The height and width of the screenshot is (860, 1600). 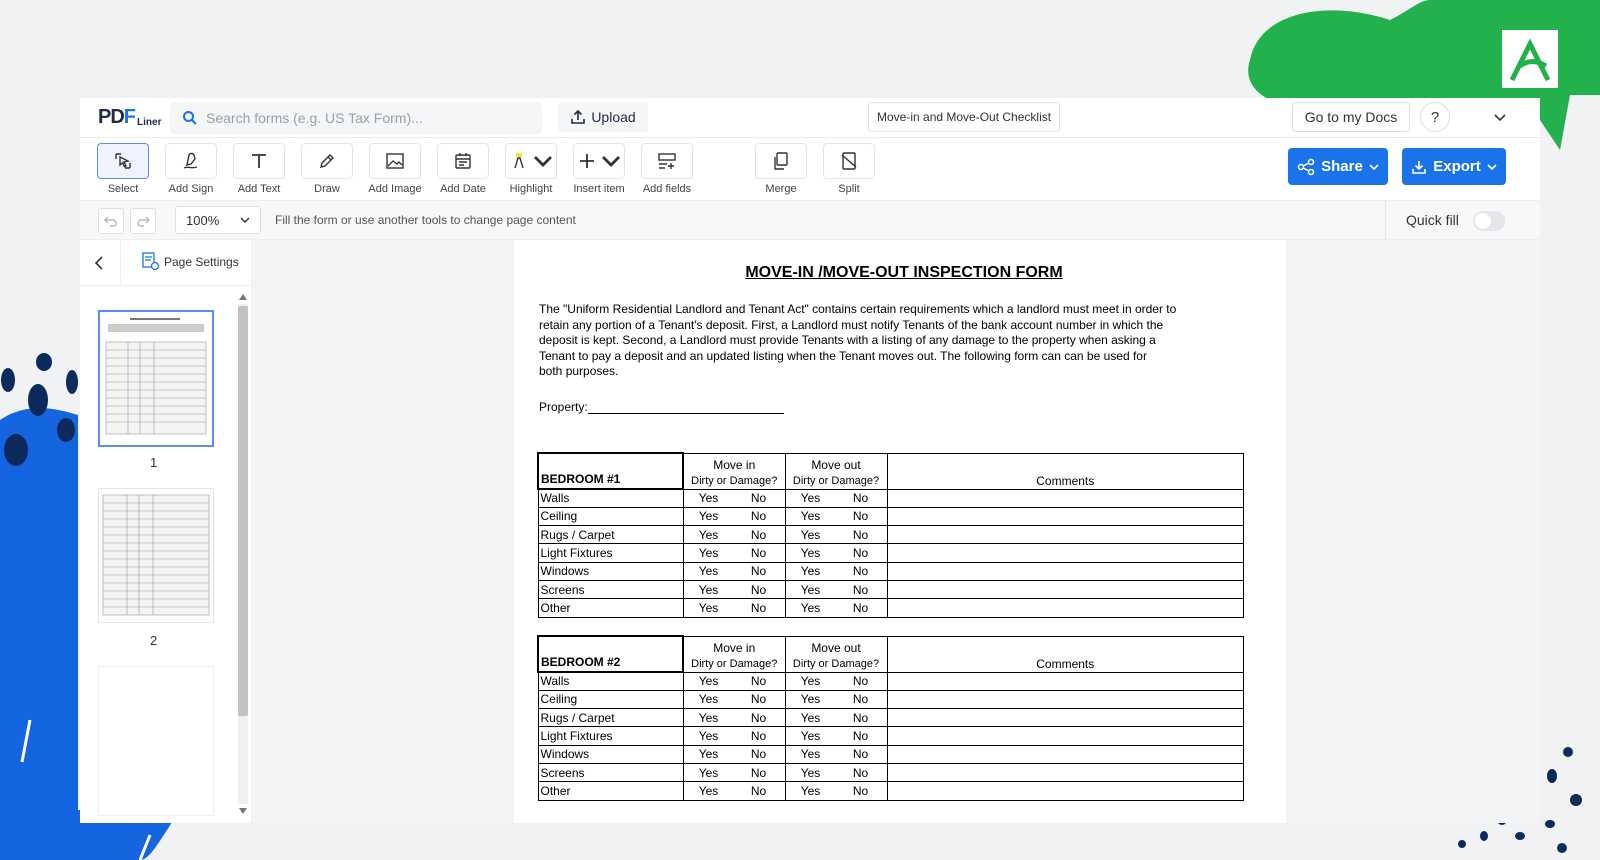 What do you see at coordinates (599, 169) in the screenshot?
I see `insert-item-tool: Insert item` at bounding box center [599, 169].